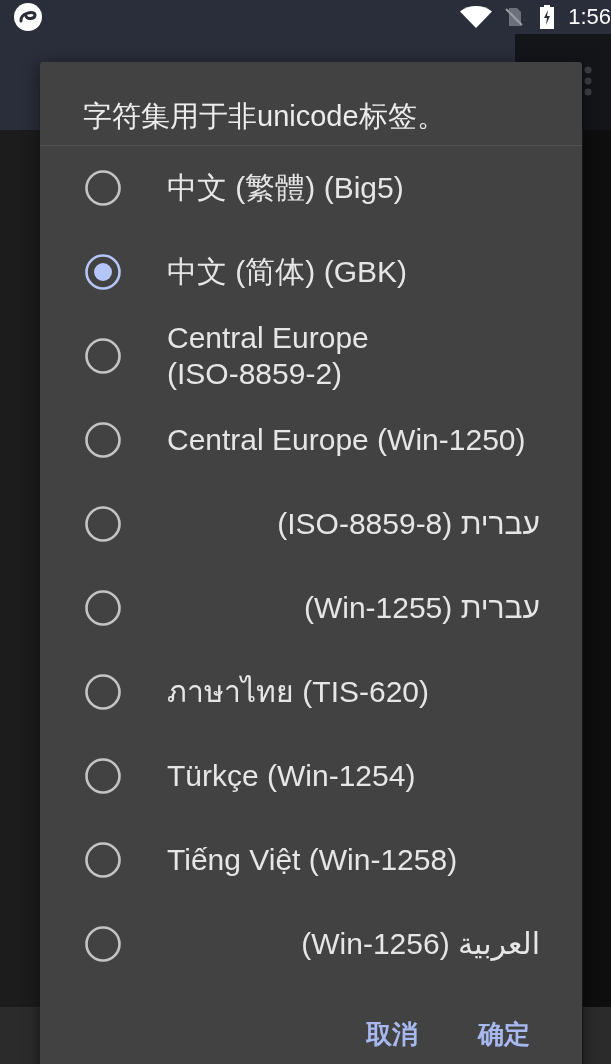 This screenshot has width=611, height=1064. I want to click on status-time: 1:56, so click(589, 17).